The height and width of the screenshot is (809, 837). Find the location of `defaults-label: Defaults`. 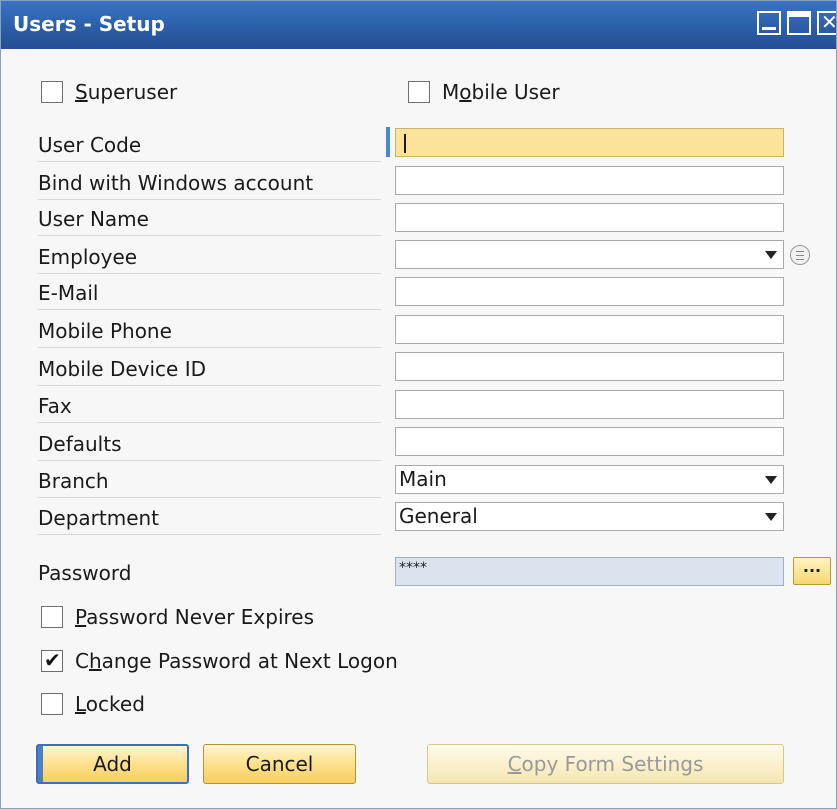

defaults-label: Defaults is located at coordinates (209, 443).